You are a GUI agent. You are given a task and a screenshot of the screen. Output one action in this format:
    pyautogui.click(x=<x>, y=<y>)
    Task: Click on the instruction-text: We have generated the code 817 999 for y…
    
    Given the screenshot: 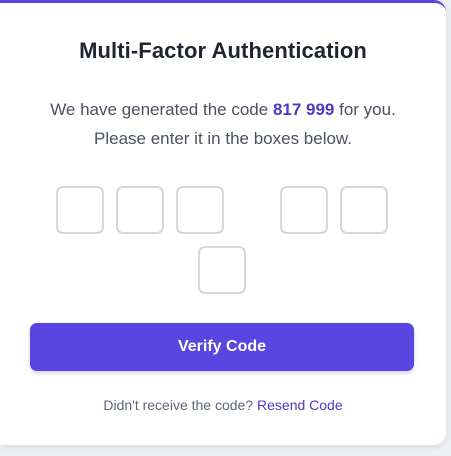 What is the action you would take?
    pyautogui.click(x=223, y=124)
    